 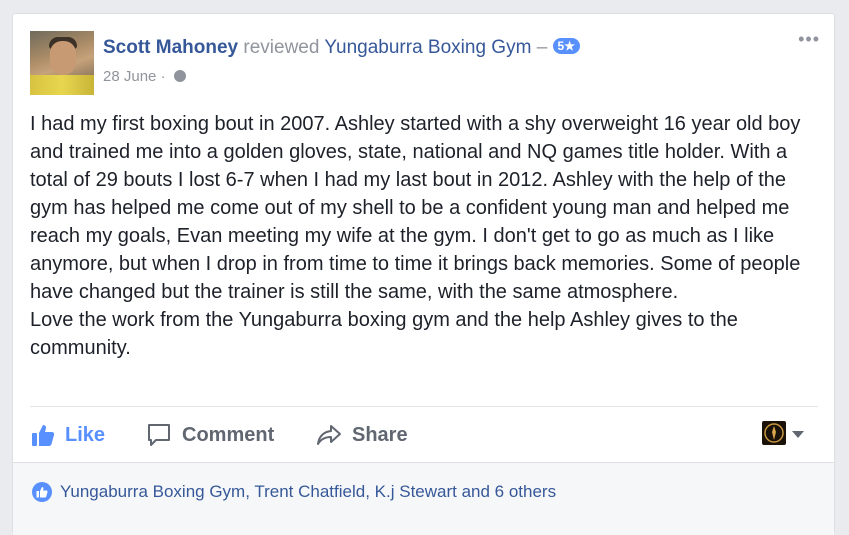 I want to click on comment-button: Comment, so click(x=210, y=435).